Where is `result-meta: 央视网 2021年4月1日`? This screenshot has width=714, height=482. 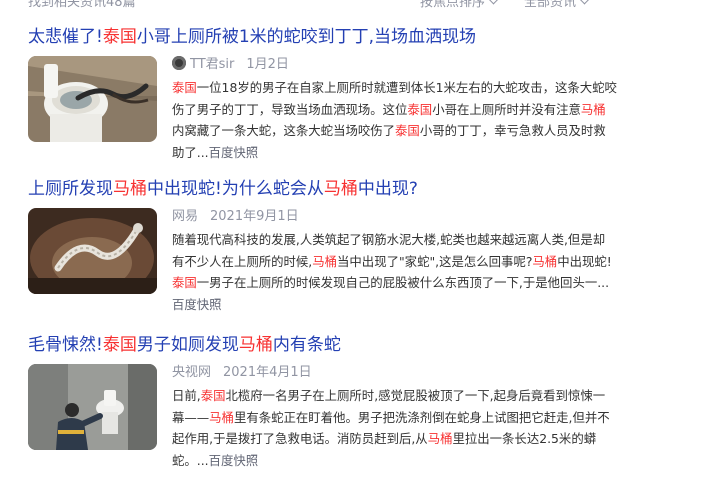 result-meta: 央视网 2021年4月1日 is located at coordinates (394, 373).